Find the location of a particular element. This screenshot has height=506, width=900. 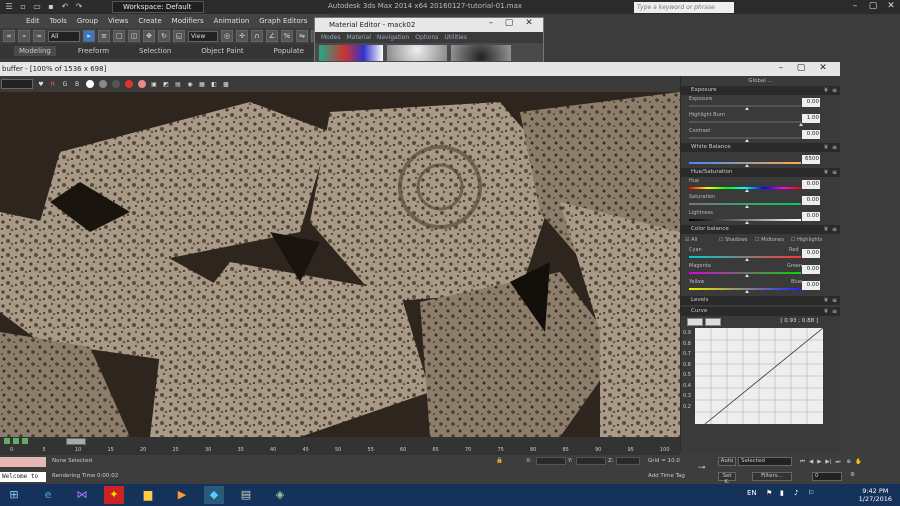

menu-animation: Animation is located at coordinates (232, 21).